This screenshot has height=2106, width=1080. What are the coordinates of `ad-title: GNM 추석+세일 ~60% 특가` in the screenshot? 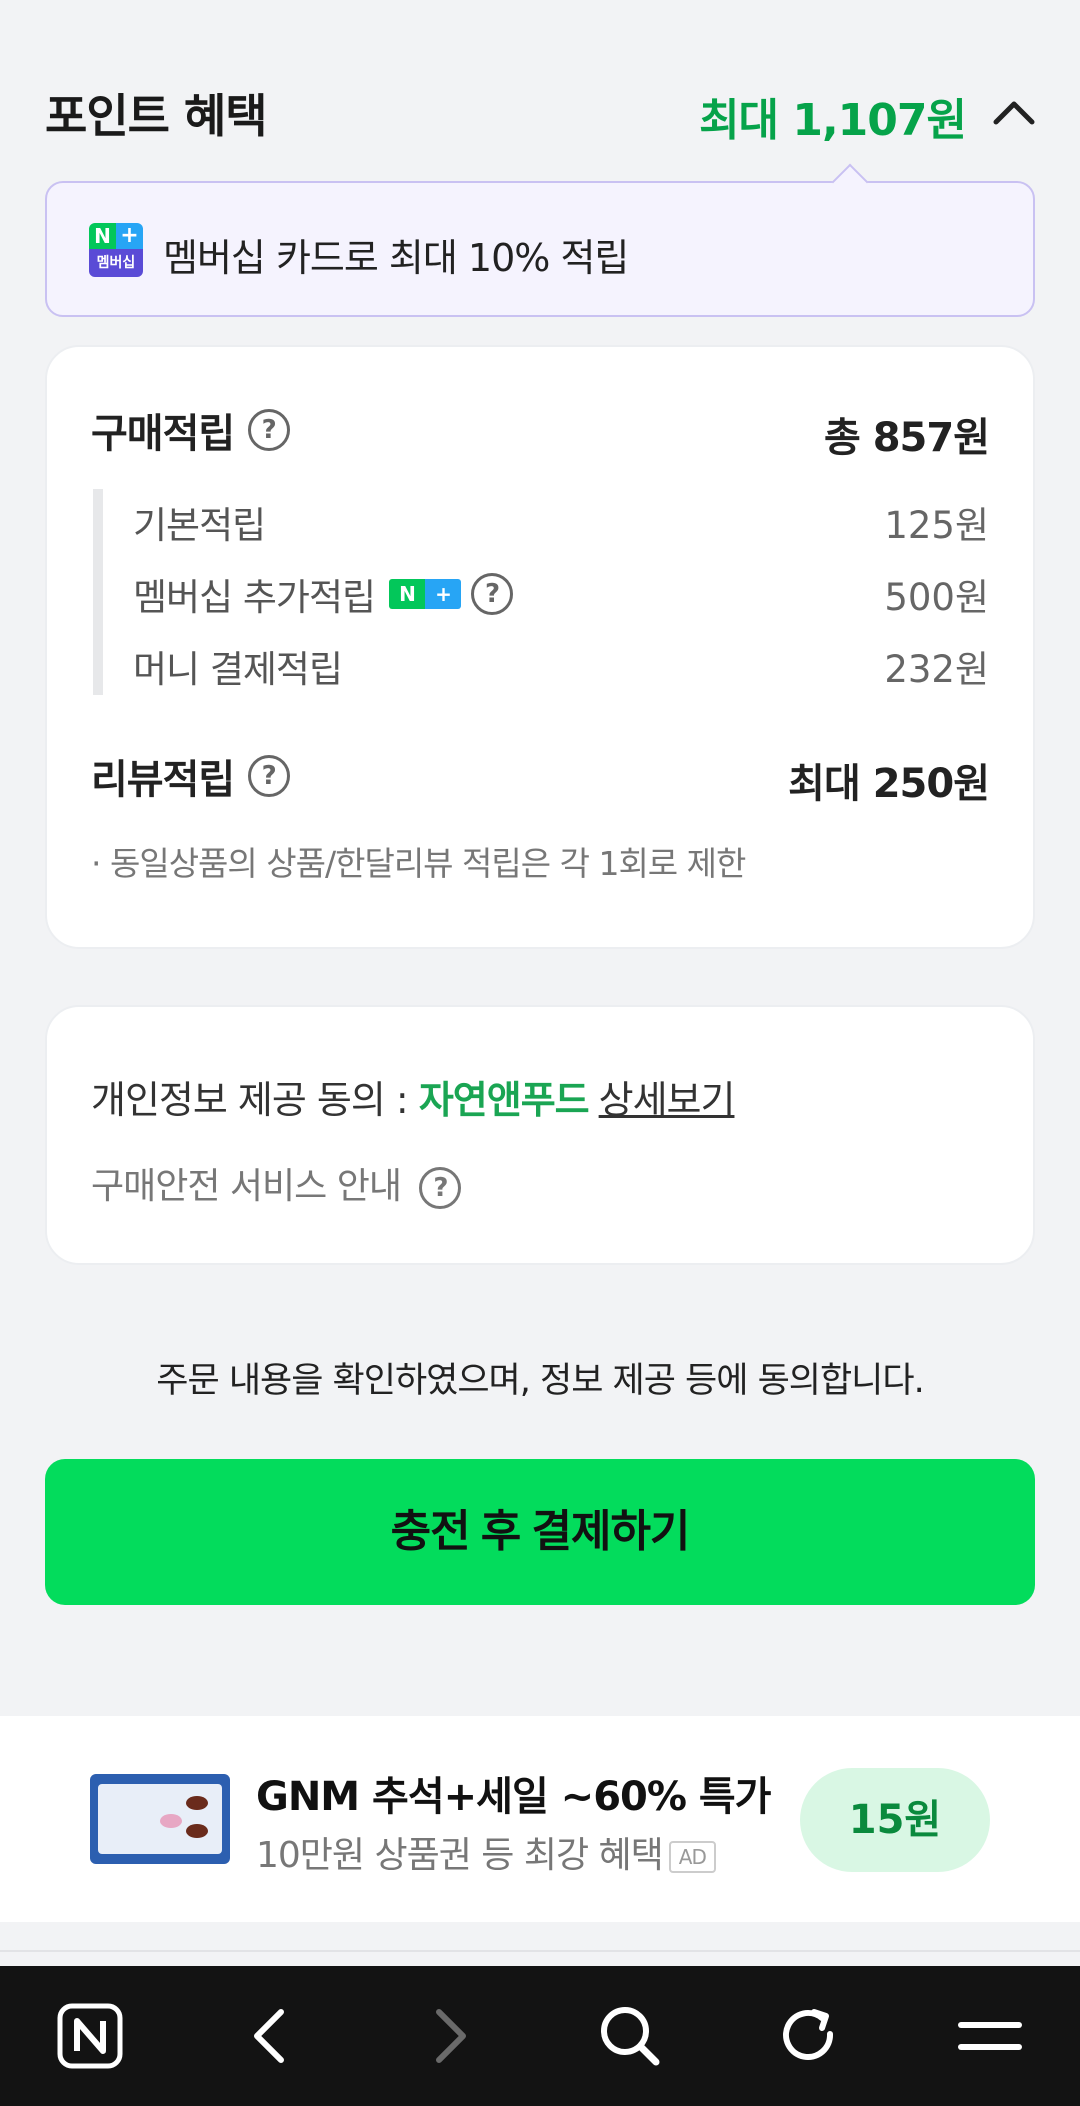 It's located at (513, 1797).